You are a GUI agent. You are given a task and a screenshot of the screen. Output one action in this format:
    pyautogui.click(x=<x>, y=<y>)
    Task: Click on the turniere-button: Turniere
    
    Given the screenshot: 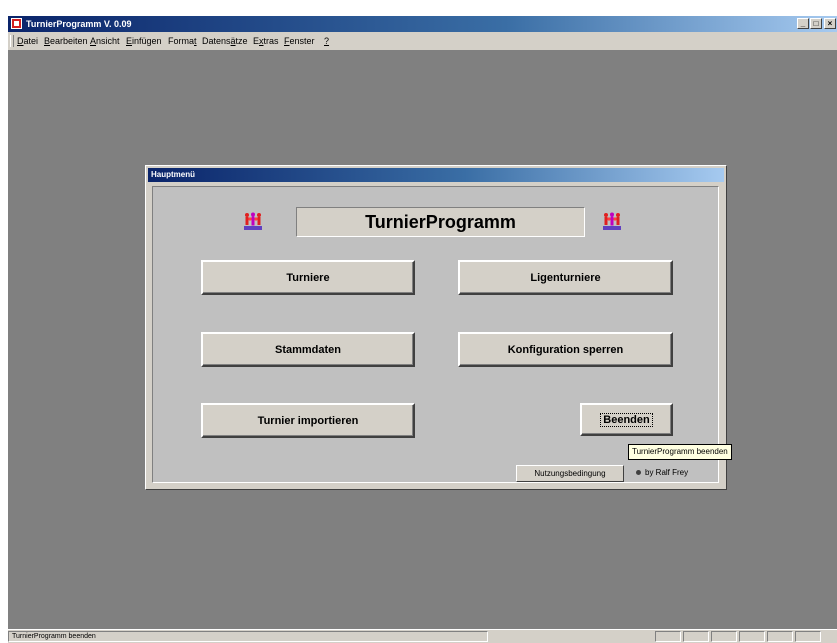 What is the action you would take?
    pyautogui.click(x=308, y=277)
    